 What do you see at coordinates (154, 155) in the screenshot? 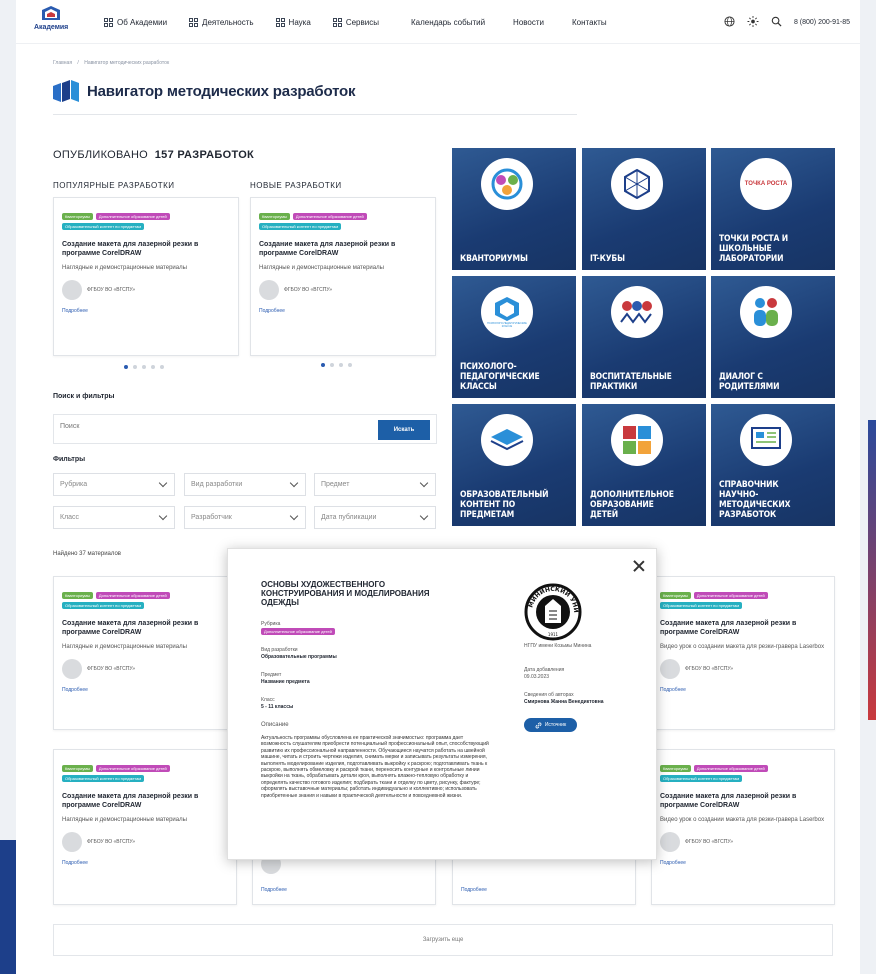
I see `published-count: ОПУБЛИКОВАНО 157 РАЗРАБОТОК` at bounding box center [154, 155].